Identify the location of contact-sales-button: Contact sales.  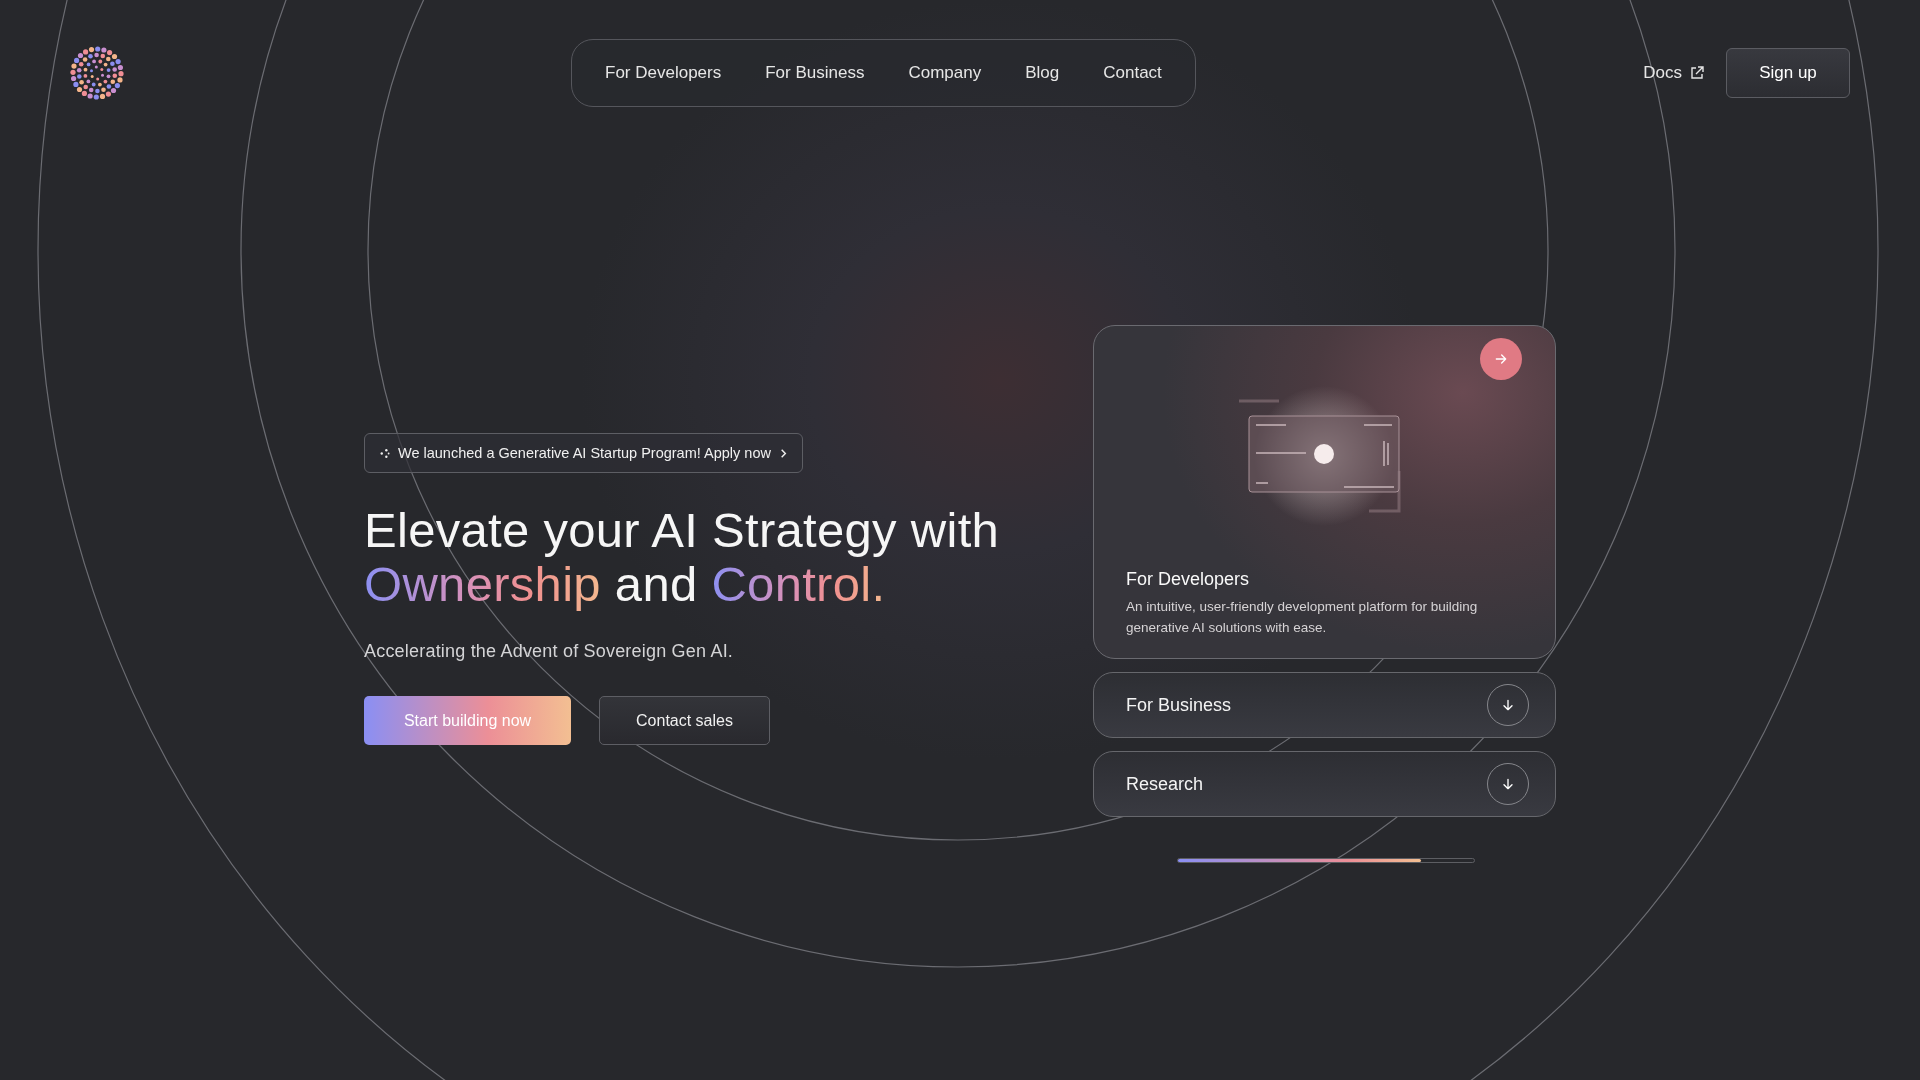
(684, 720).